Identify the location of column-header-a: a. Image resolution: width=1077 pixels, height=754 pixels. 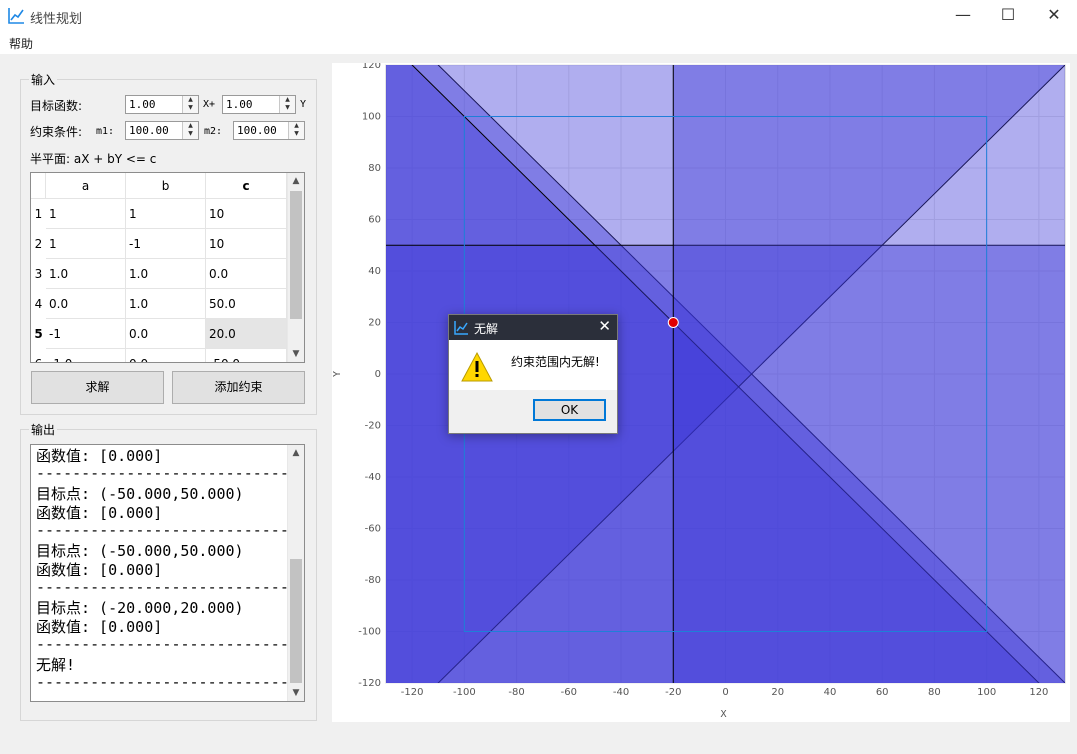
(86, 186).